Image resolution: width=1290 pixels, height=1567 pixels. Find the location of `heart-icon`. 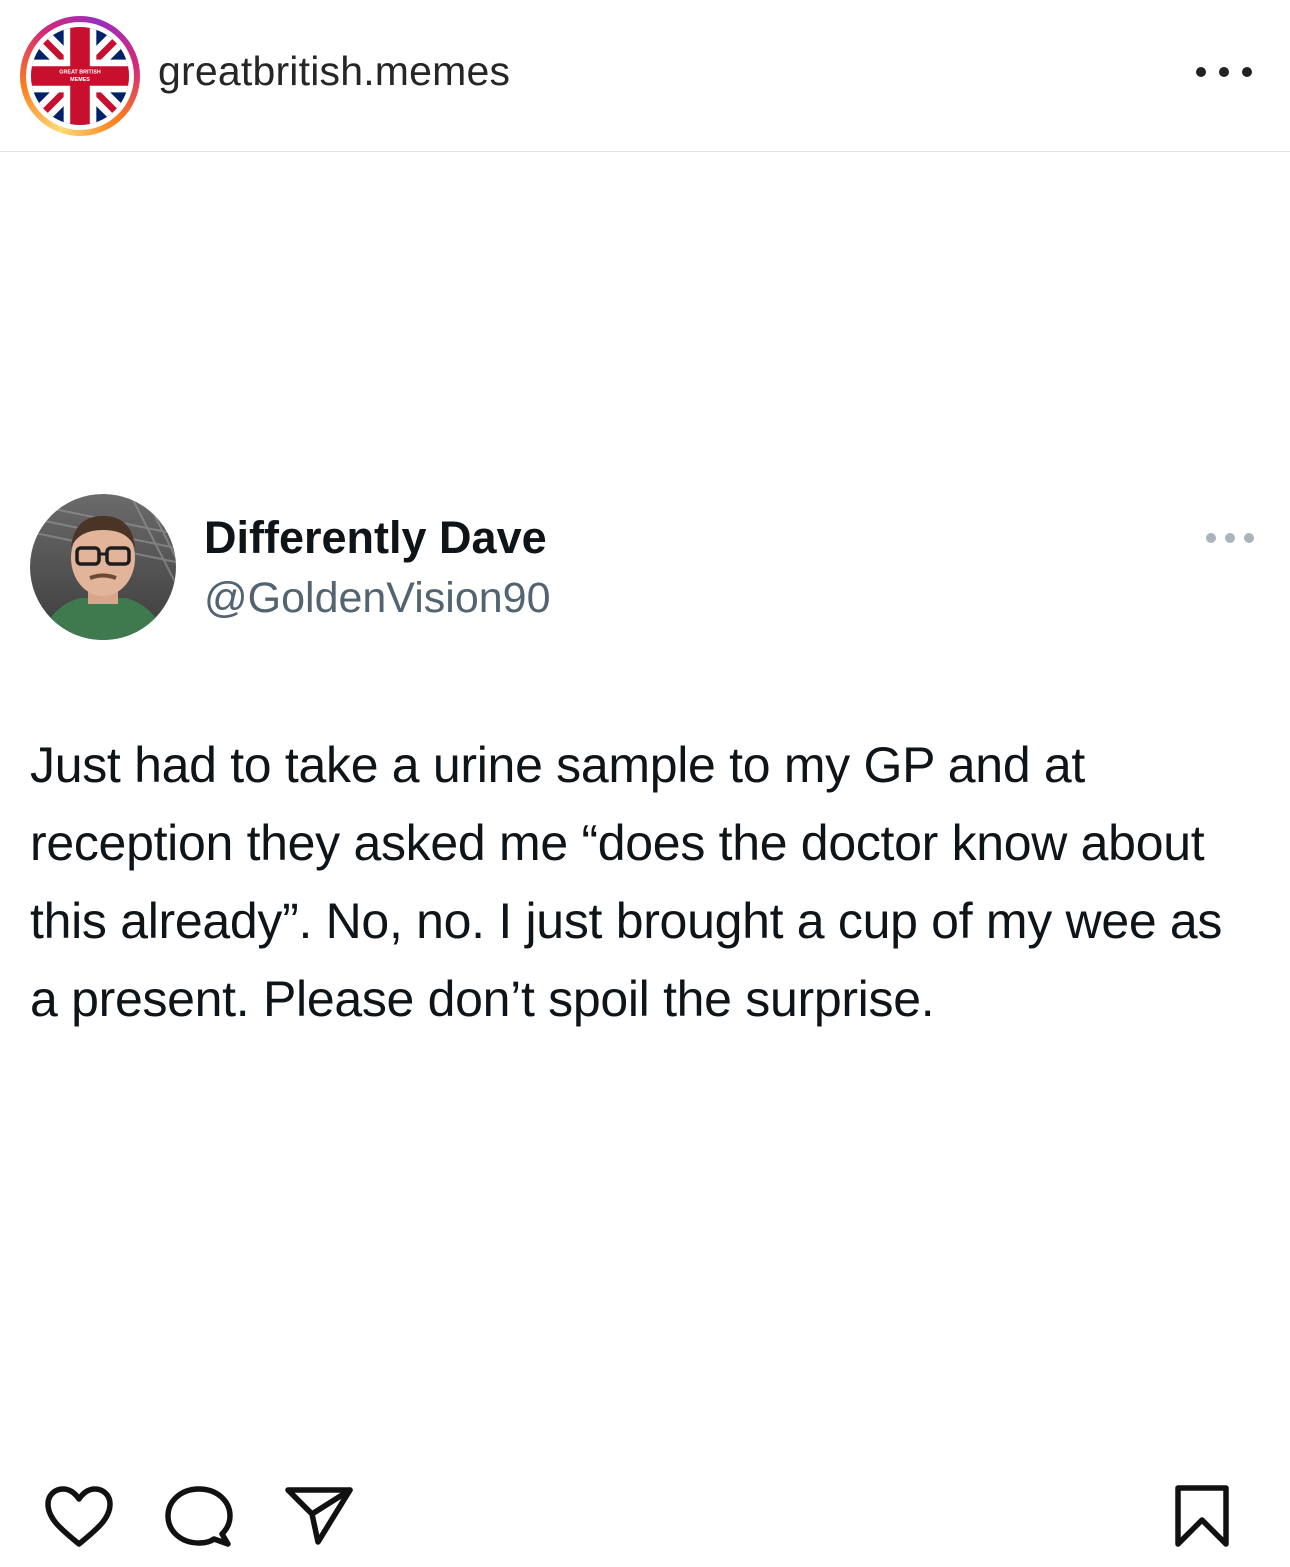

heart-icon is located at coordinates (79, 1517).